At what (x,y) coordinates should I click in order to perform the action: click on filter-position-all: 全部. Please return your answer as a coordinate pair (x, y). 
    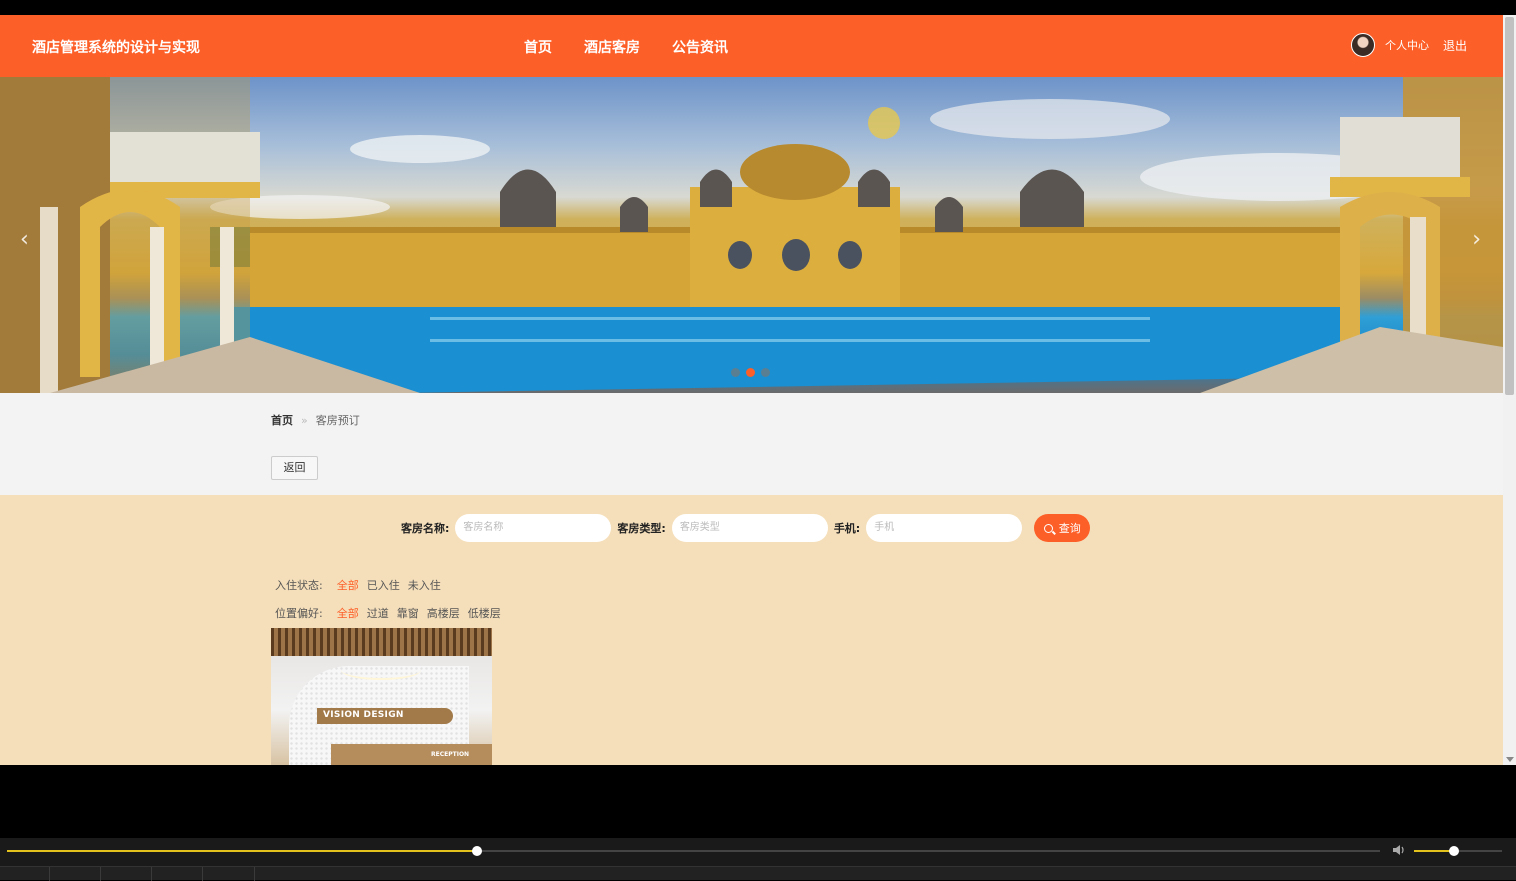
    Looking at the image, I should click on (348, 613).